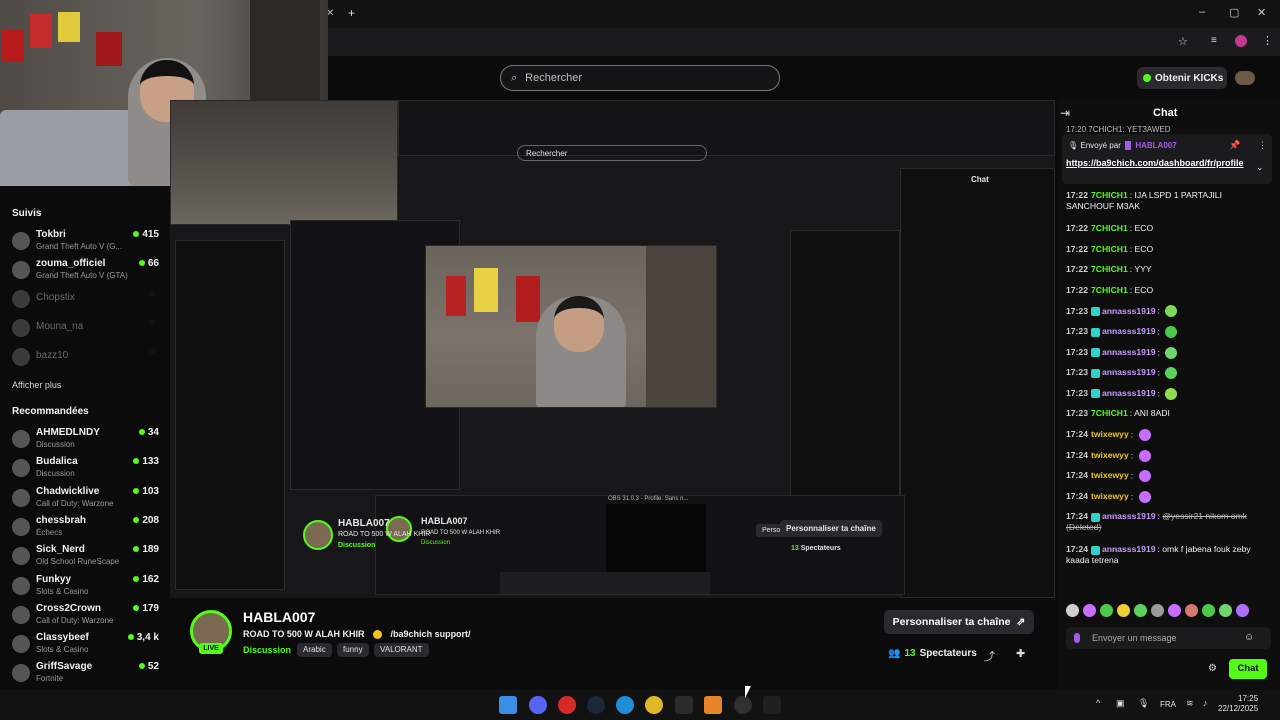 The width and height of the screenshot is (1280, 720). What do you see at coordinates (508, 705) in the screenshot?
I see `windows-start-icon` at bounding box center [508, 705].